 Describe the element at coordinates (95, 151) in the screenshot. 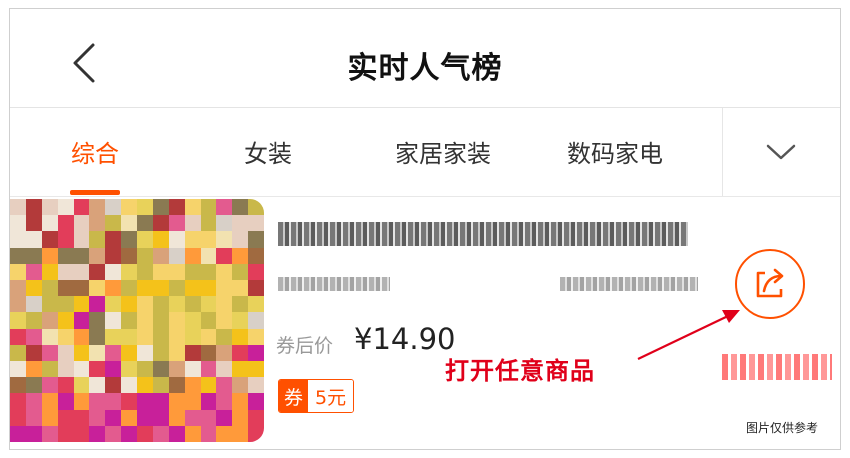

I see `tab-overall: 综合` at that location.